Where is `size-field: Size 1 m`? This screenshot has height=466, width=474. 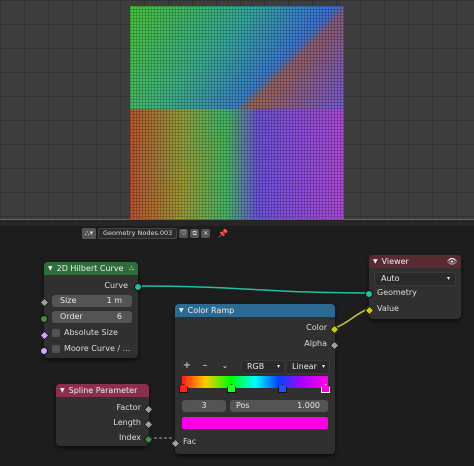
size-field: Size 1 m is located at coordinates (92, 301).